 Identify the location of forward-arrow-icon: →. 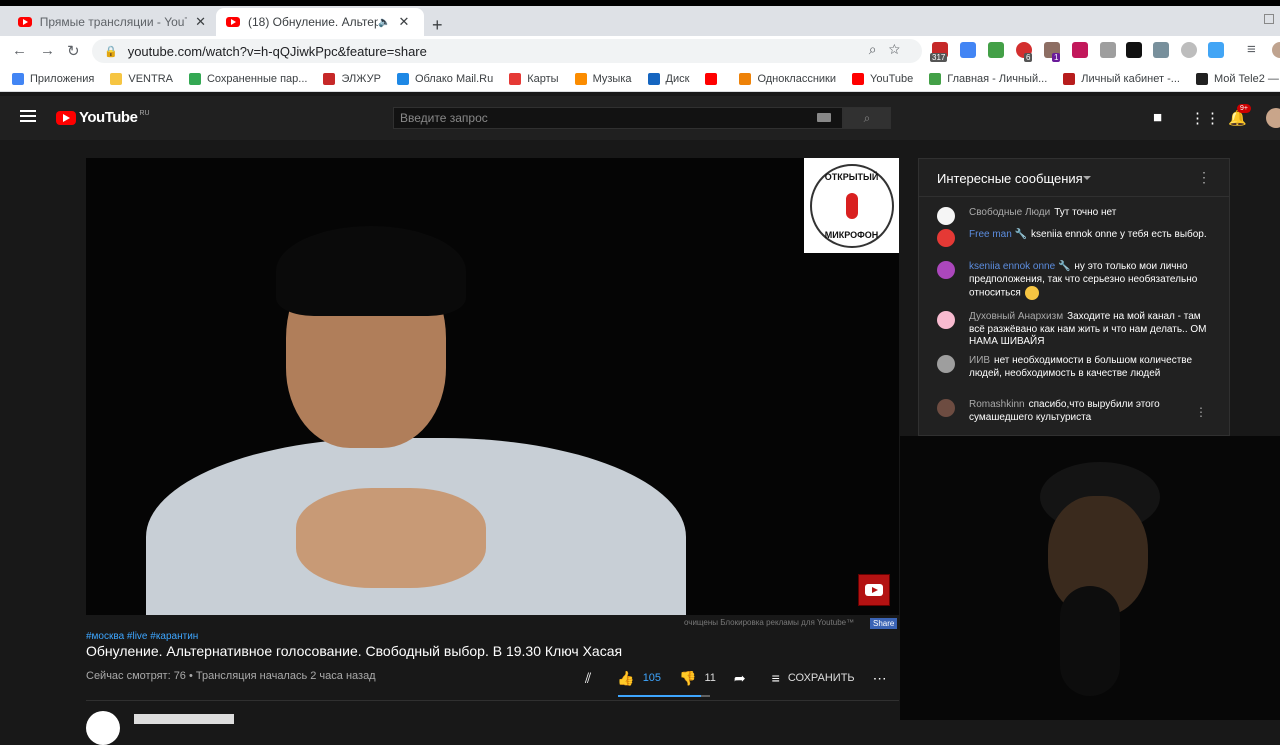
(47, 50).